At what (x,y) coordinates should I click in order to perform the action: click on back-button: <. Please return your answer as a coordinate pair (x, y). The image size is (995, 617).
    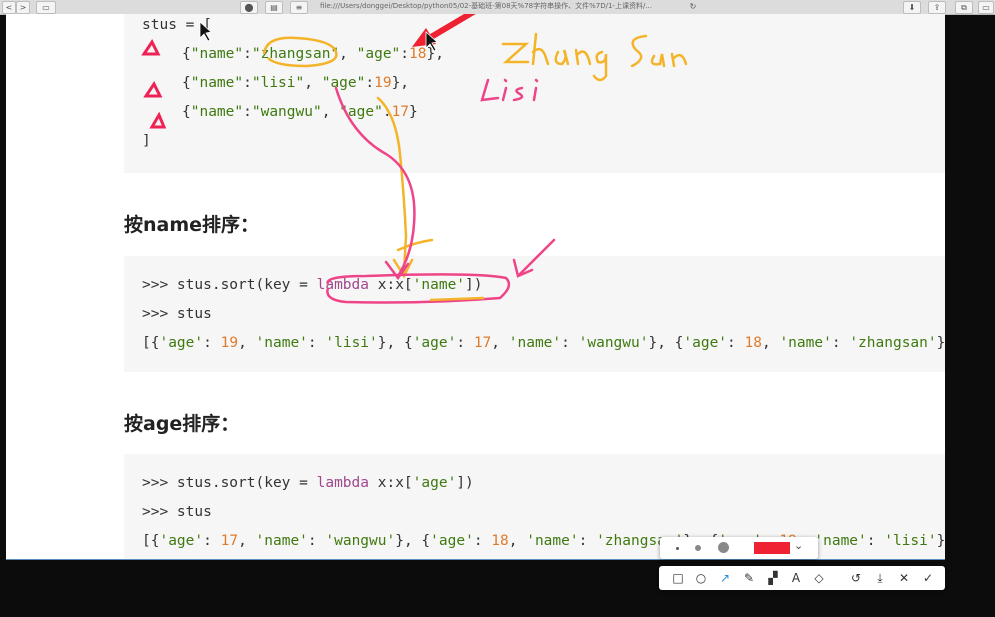
    Looking at the image, I should click on (9, 7).